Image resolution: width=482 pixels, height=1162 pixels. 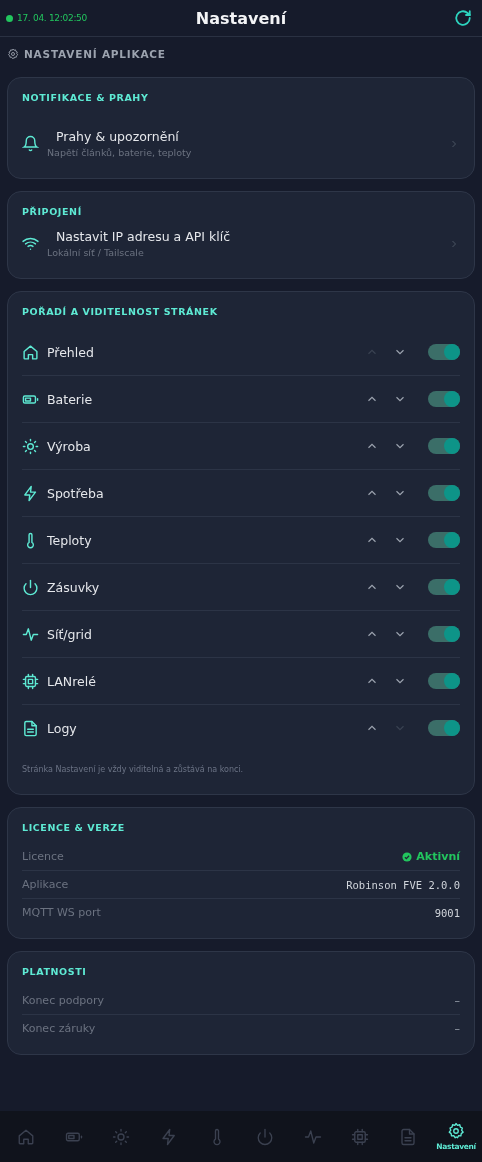 What do you see at coordinates (447, 912) in the screenshot?
I see `info-value: 9001` at bounding box center [447, 912].